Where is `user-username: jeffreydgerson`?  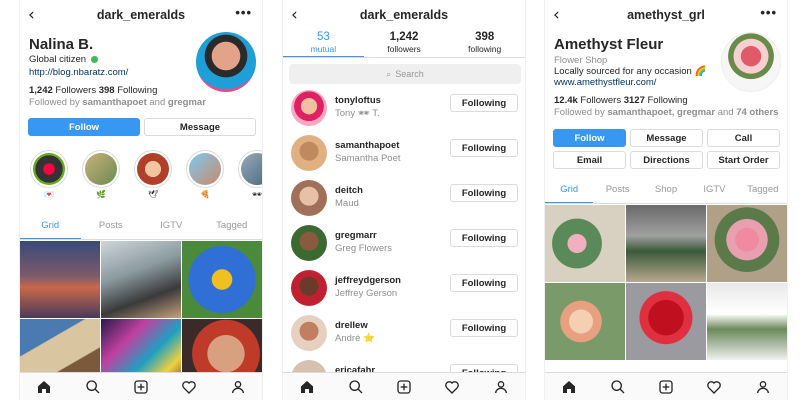
user-username: jeffreydgerson is located at coordinates (368, 280).